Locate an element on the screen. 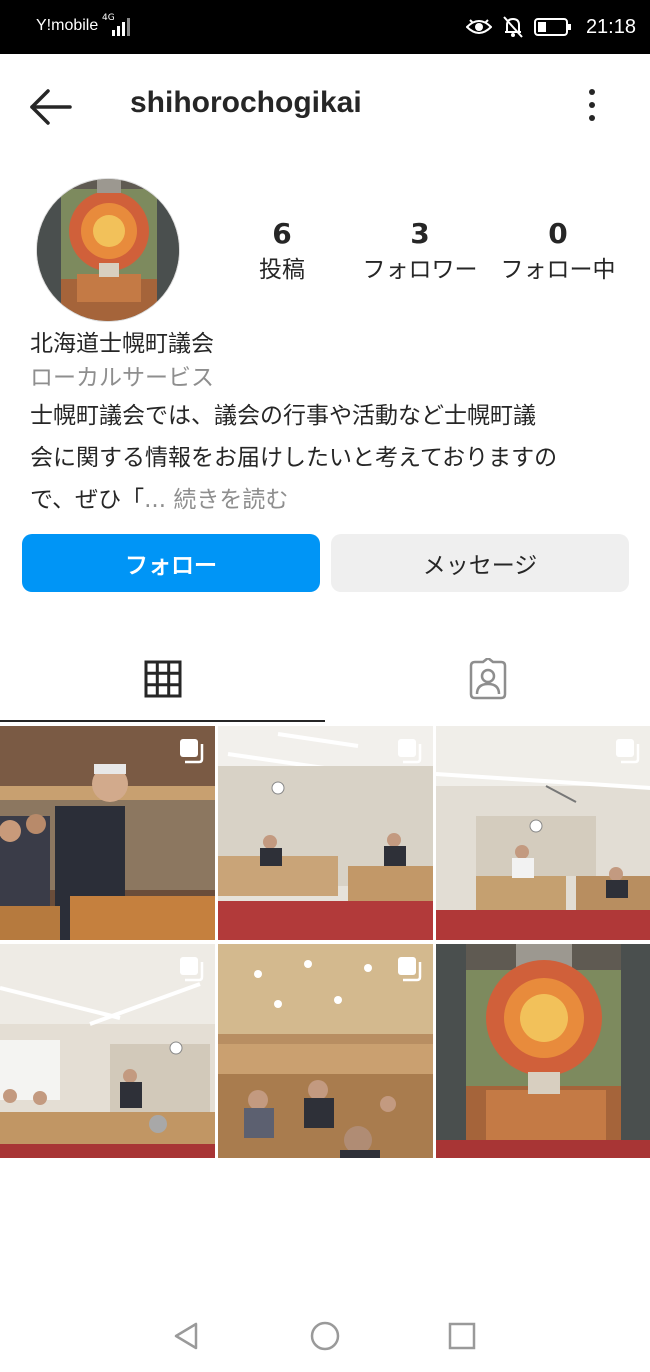  battery-icon is located at coordinates (552, 27).